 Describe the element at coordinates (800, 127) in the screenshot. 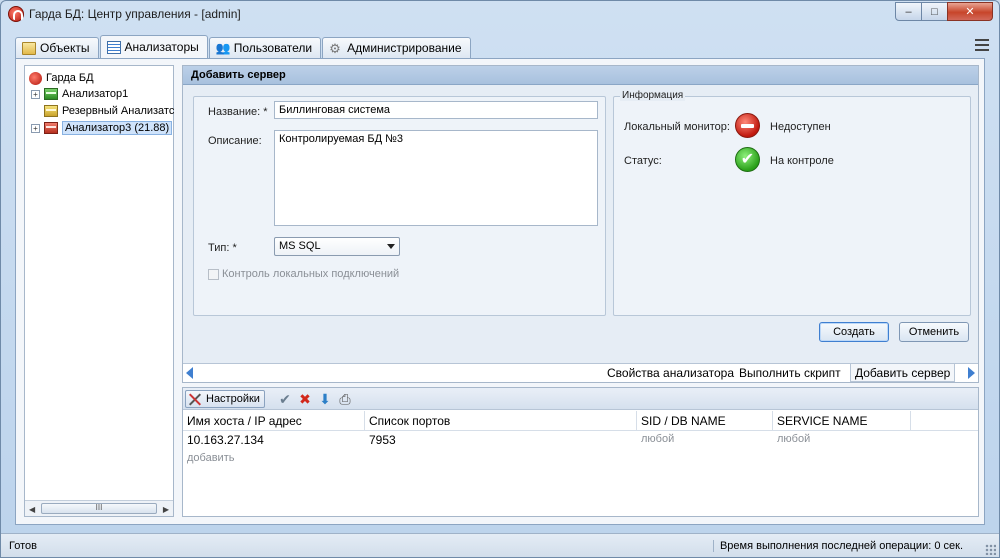

I see `local-monitor-value: Недоступен` at that location.